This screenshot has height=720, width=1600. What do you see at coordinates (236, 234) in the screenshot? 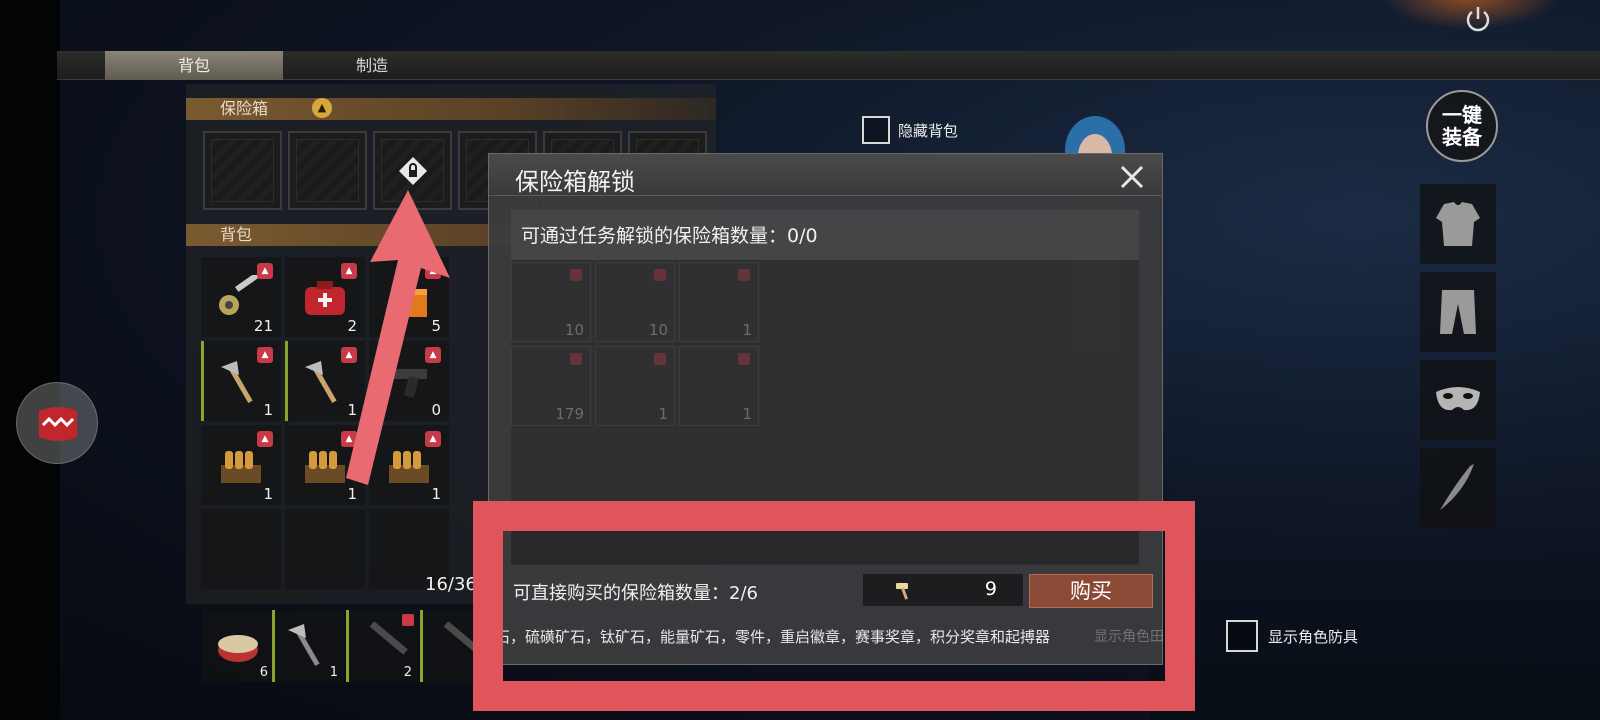
I see `backpack-title: 背包` at bounding box center [236, 234].